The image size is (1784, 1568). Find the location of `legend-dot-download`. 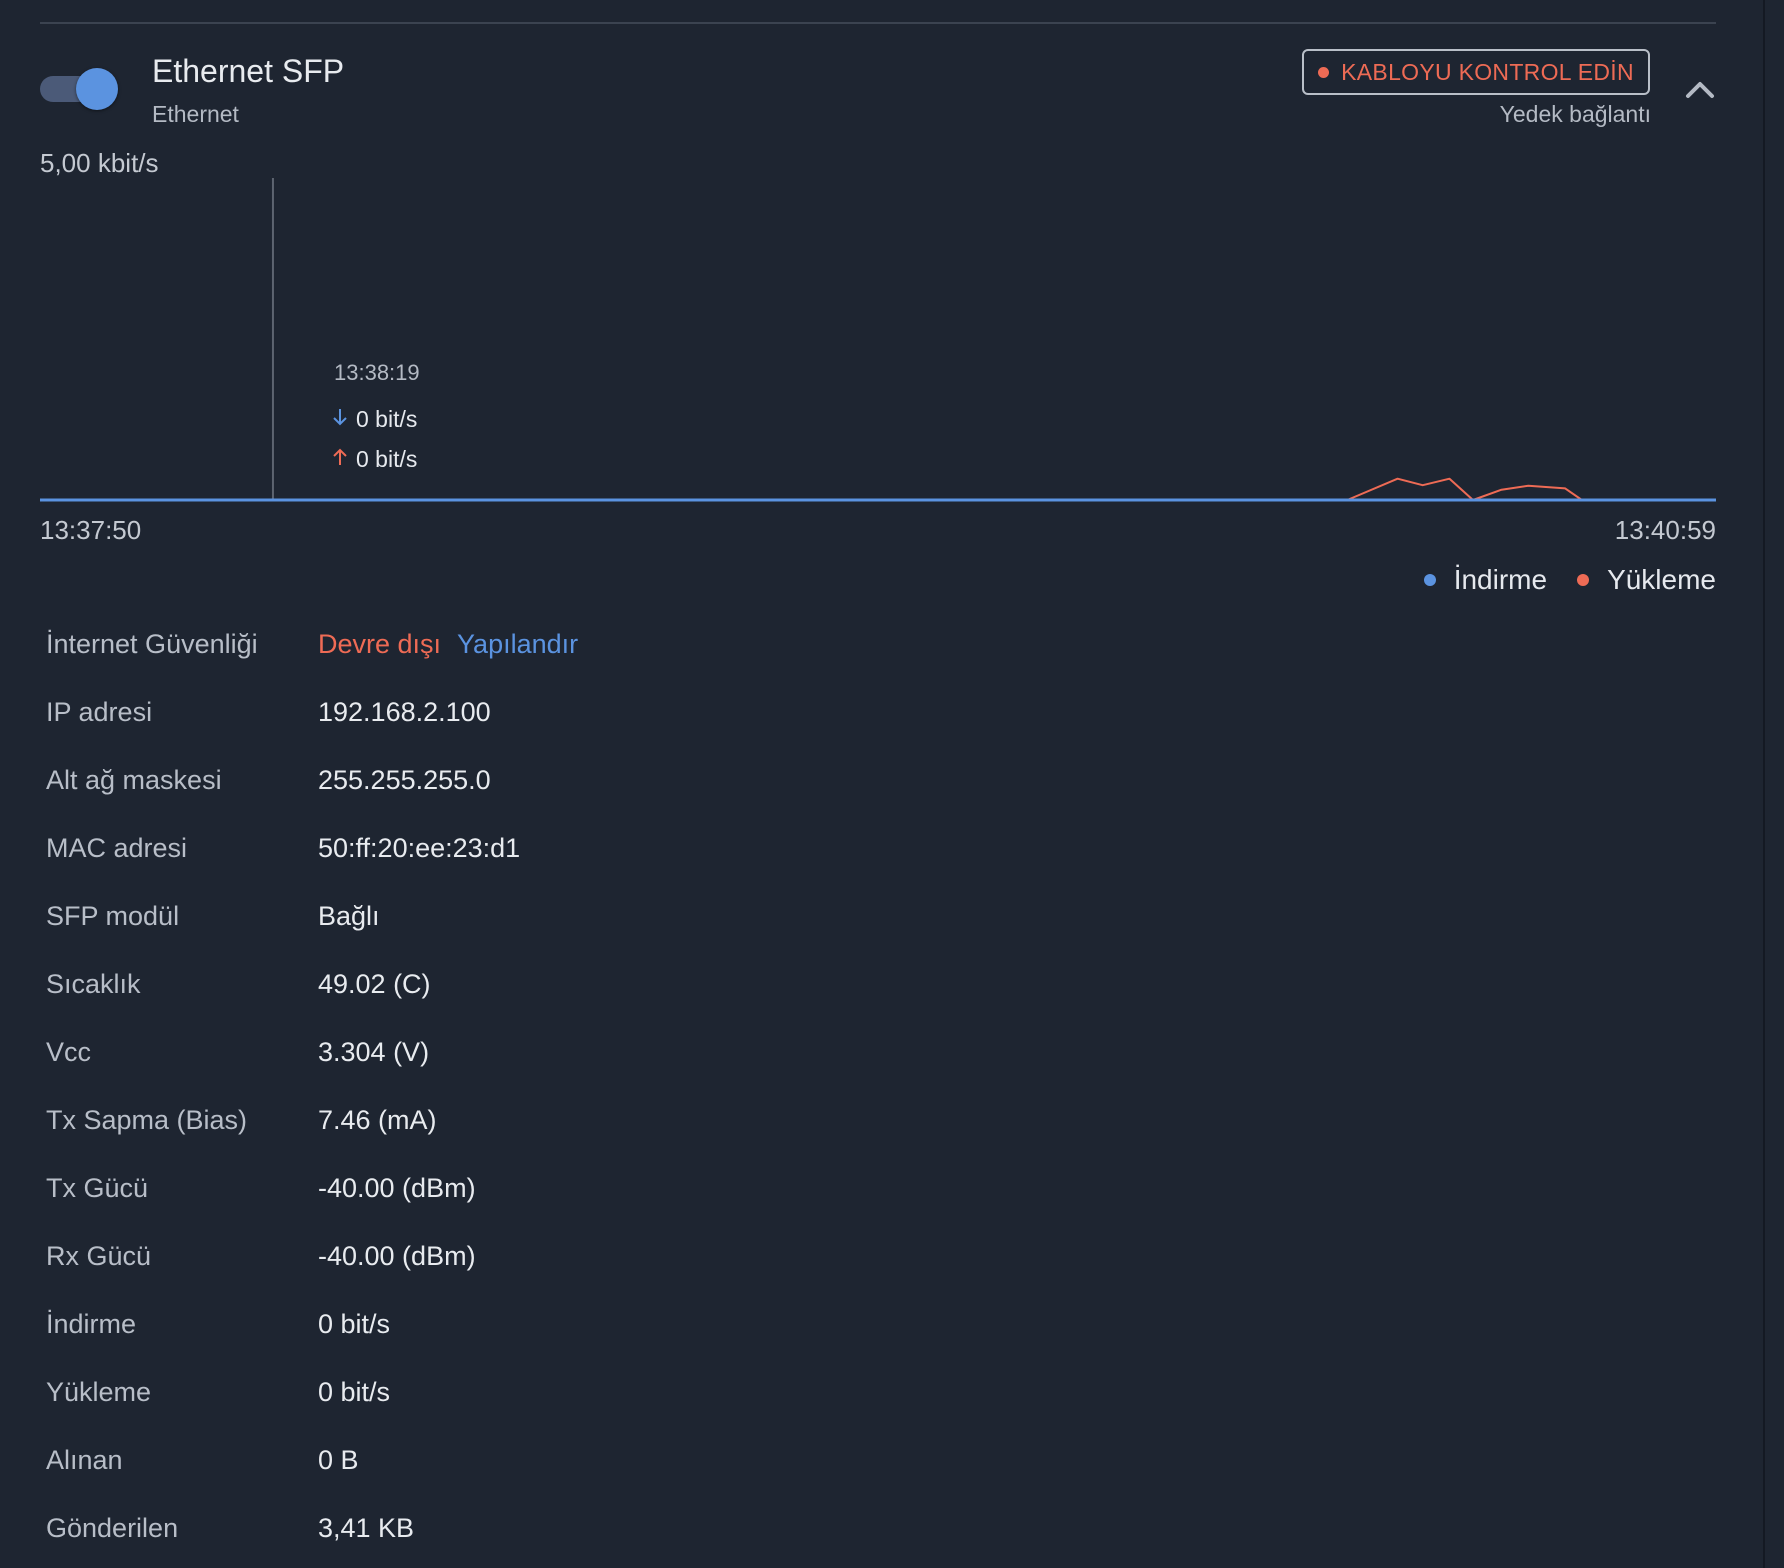

legend-dot-download is located at coordinates (1429, 580).